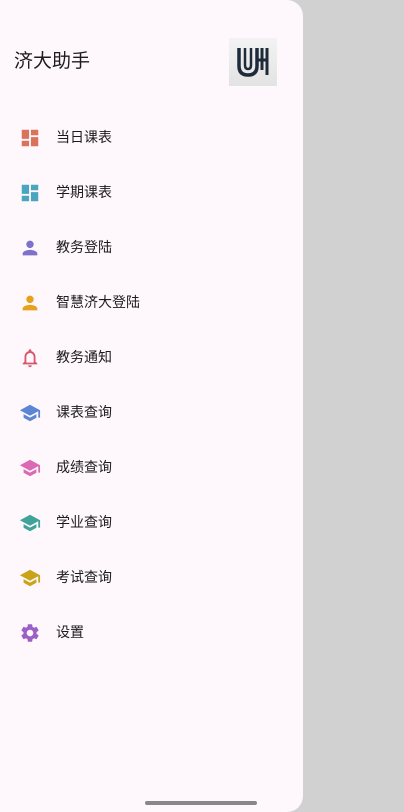 This screenshot has width=404, height=812. Describe the element at coordinates (84, 412) in the screenshot. I see `menu-item-label: 课表查询` at that location.